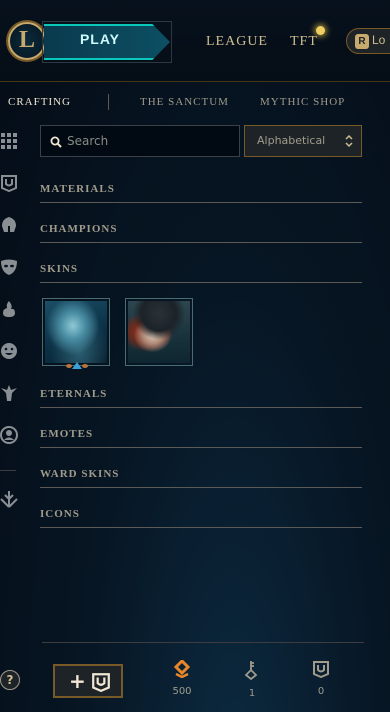  What do you see at coordinates (201, 192) in the screenshot?
I see `category-materials: MATERIALS` at bounding box center [201, 192].